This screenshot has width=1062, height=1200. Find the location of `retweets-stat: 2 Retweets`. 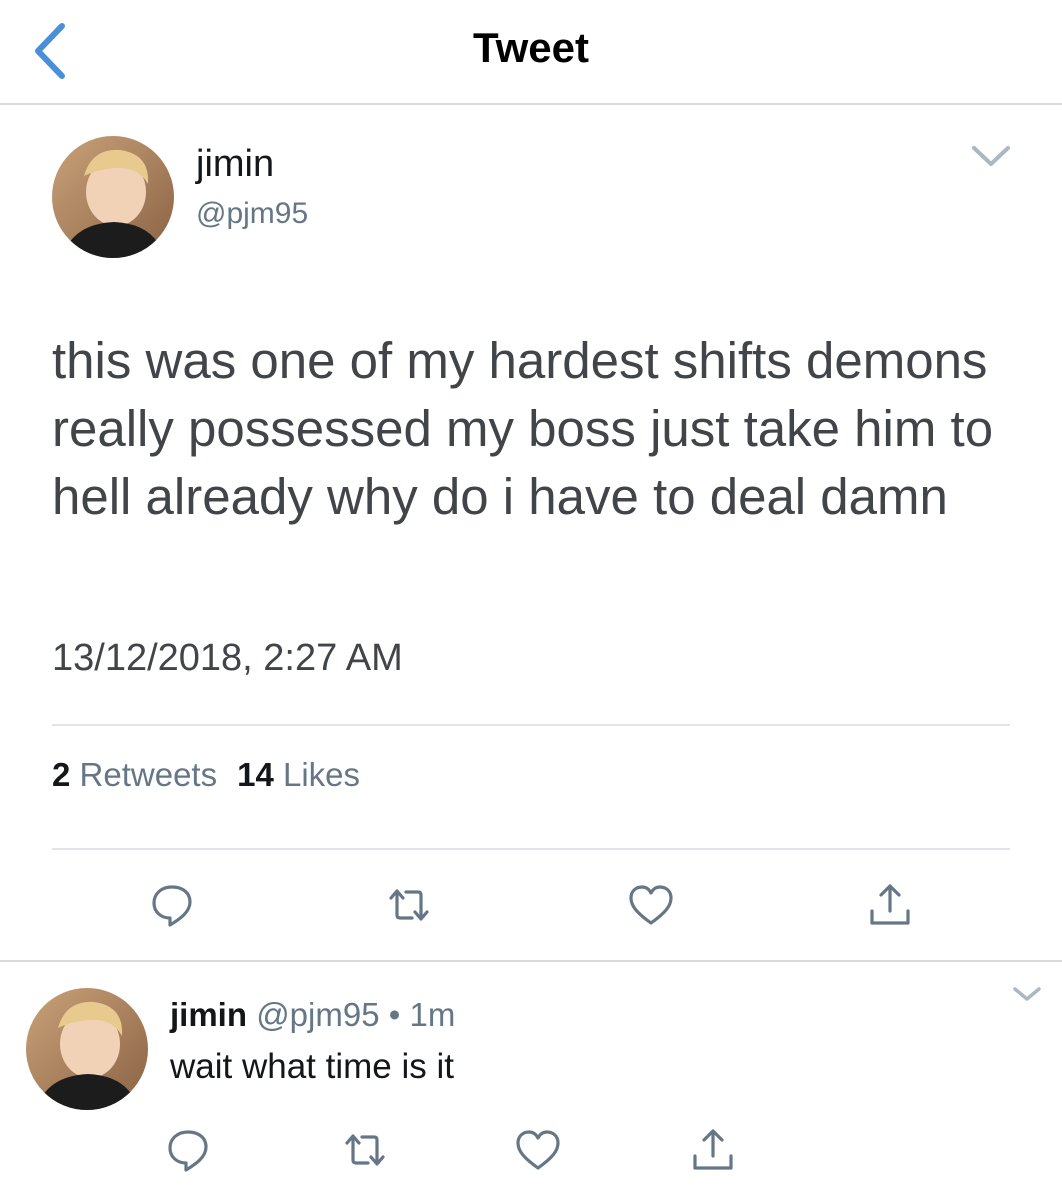

retweets-stat: 2 Retweets is located at coordinates (134, 774).